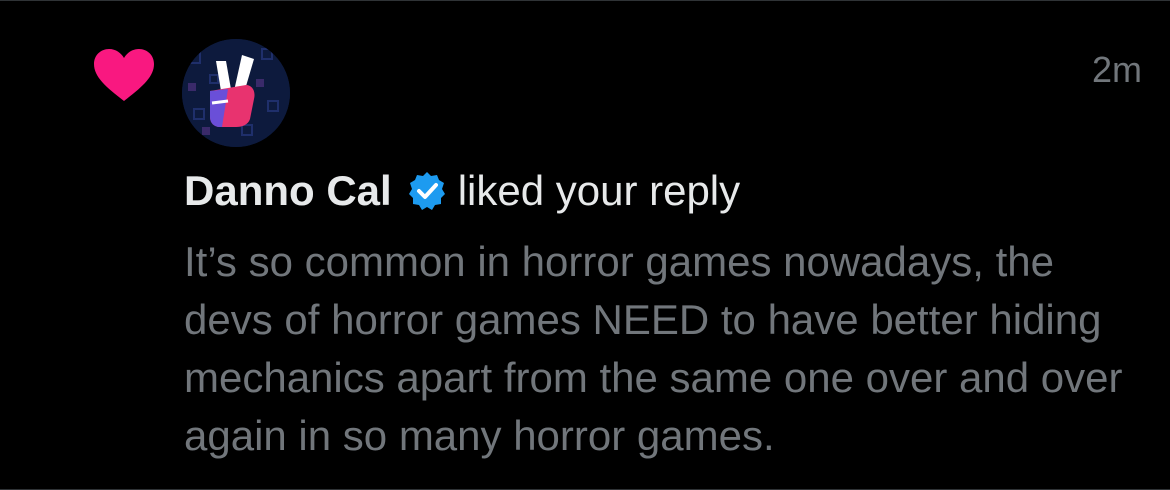 This screenshot has width=1170, height=490. I want to click on user-name: Danno Cal, so click(288, 191).